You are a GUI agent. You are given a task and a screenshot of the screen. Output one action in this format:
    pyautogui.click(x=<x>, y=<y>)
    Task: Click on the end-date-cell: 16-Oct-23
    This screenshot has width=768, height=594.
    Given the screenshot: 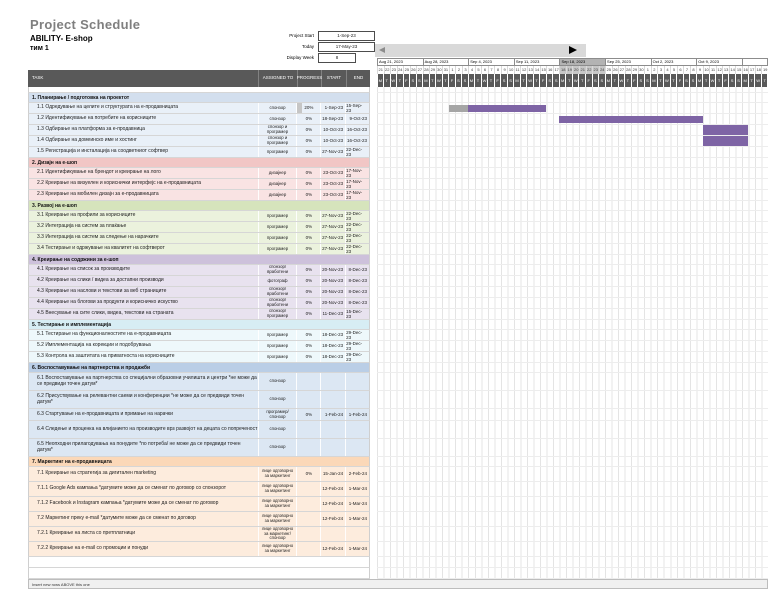 What is the action you would take?
    pyautogui.click(x=357, y=130)
    